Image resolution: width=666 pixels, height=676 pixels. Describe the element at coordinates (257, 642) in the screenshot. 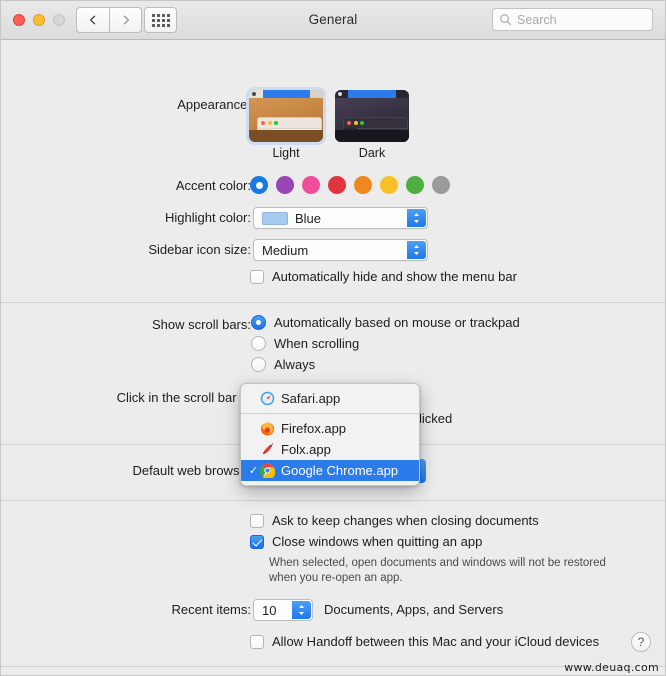

I see `allow-handoff-checkbox` at that location.